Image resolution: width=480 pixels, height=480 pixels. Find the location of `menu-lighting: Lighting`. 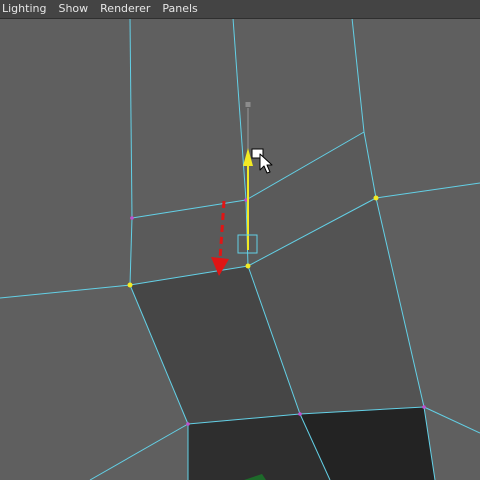

menu-lighting: Lighting is located at coordinates (26, 9).